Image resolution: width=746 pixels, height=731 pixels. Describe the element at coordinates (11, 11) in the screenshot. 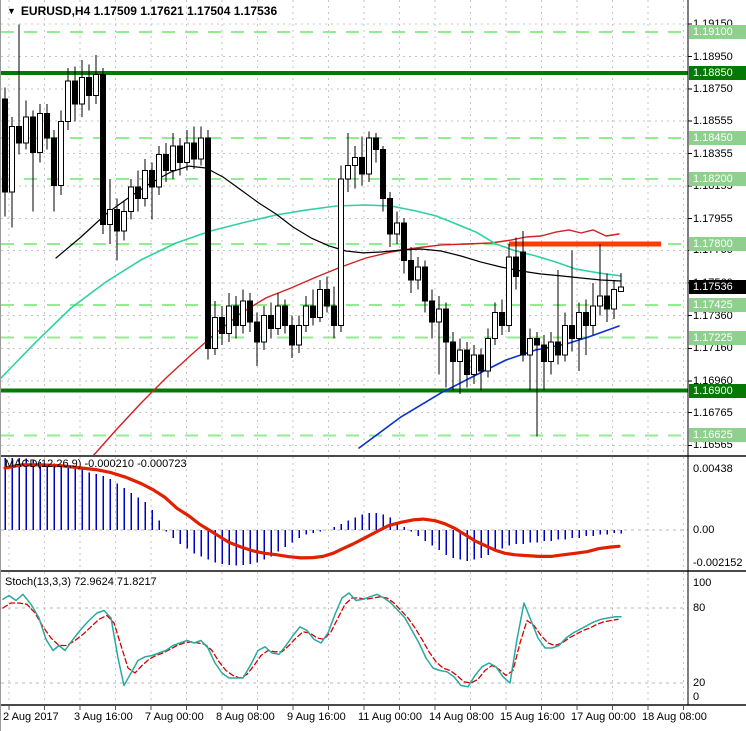

I see `symbol-dropdown-icon: ▼` at that location.